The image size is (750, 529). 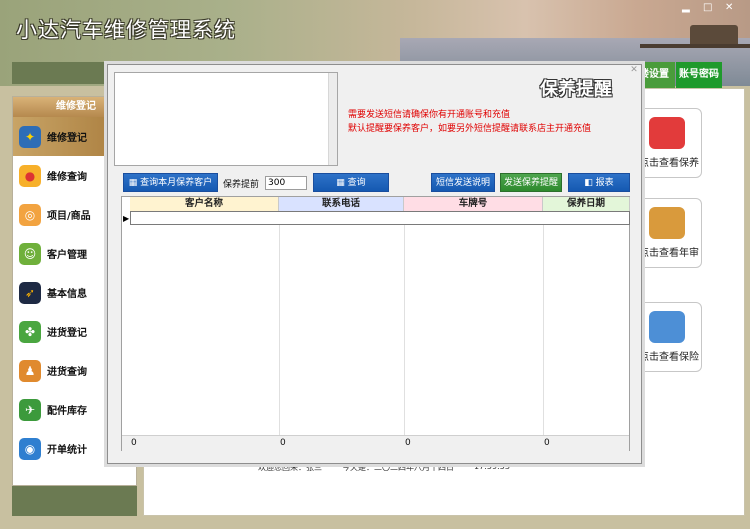 What do you see at coordinates (531, 182) in the screenshot?
I see `send-reminder-button: 发送保养提醒` at bounding box center [531, 182].